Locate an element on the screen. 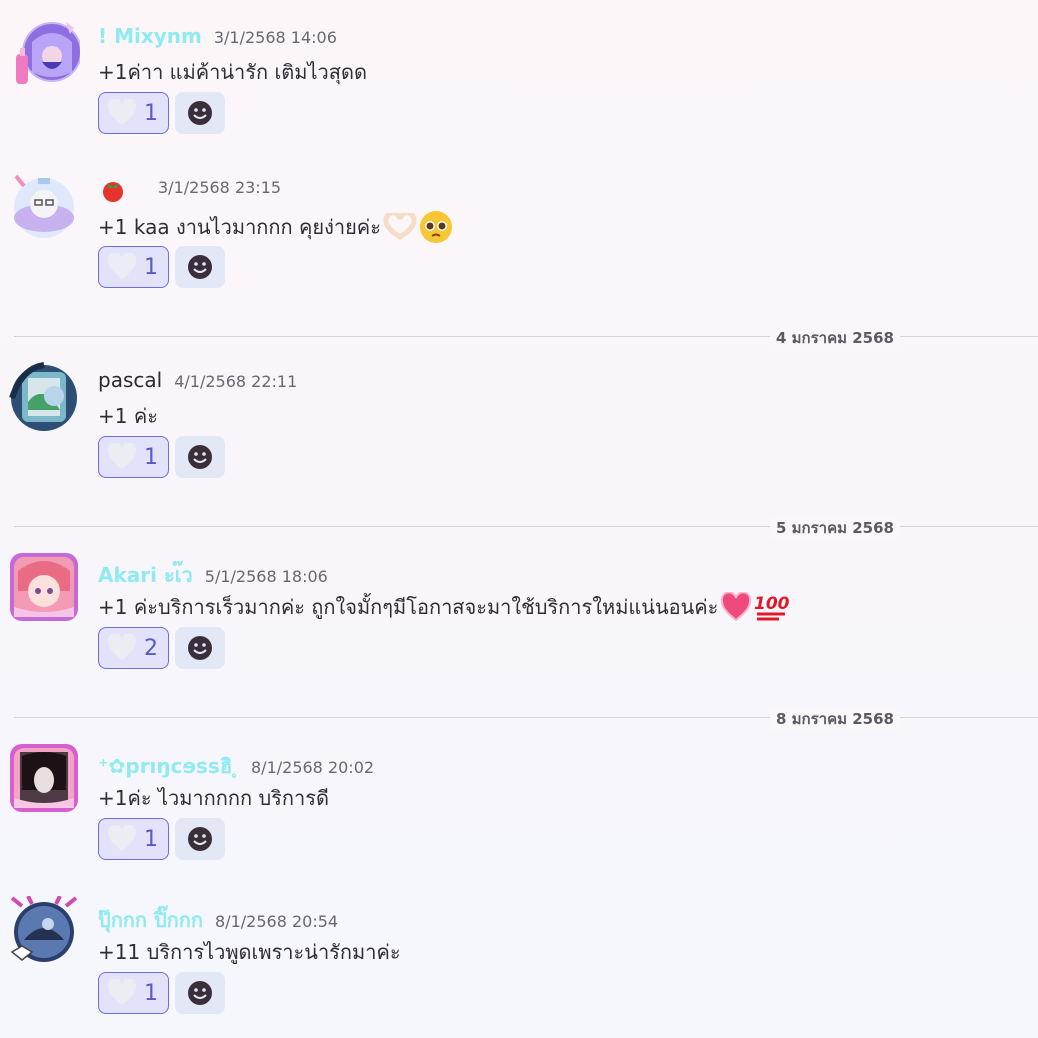 Image resolution: width=1038 pixels, height=1038 pixels. username: pascal is located at coordinates (130, 380).